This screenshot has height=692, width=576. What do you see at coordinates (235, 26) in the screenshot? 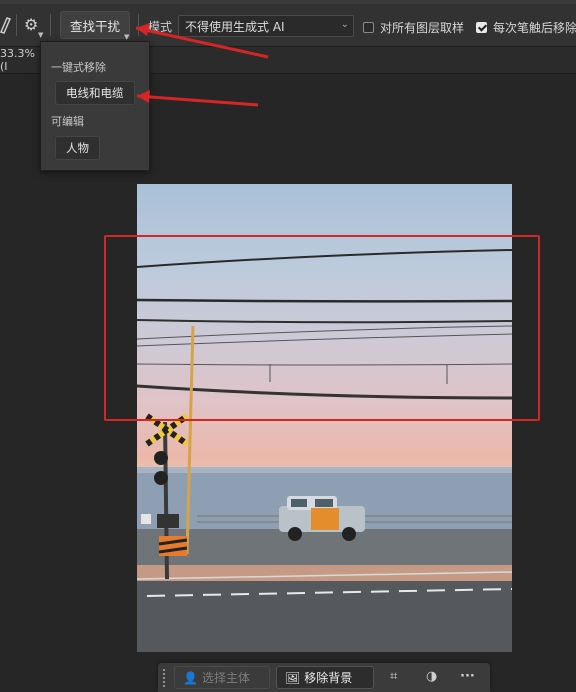
I see `mode-select-value: 不得使用生成式 AI` at bounding box center [235, 26].